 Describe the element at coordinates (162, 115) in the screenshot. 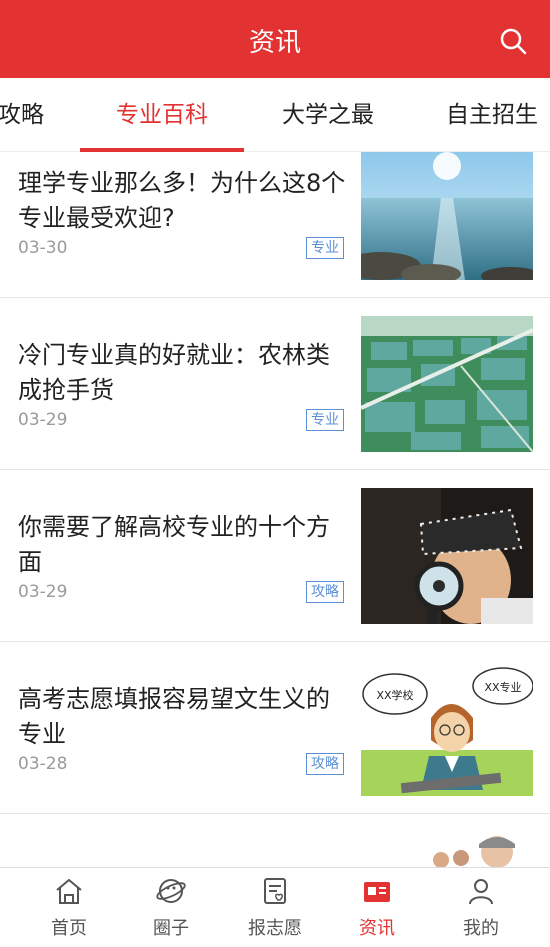

I see `tab-major-encyclopedia: 专业百科` at that location.